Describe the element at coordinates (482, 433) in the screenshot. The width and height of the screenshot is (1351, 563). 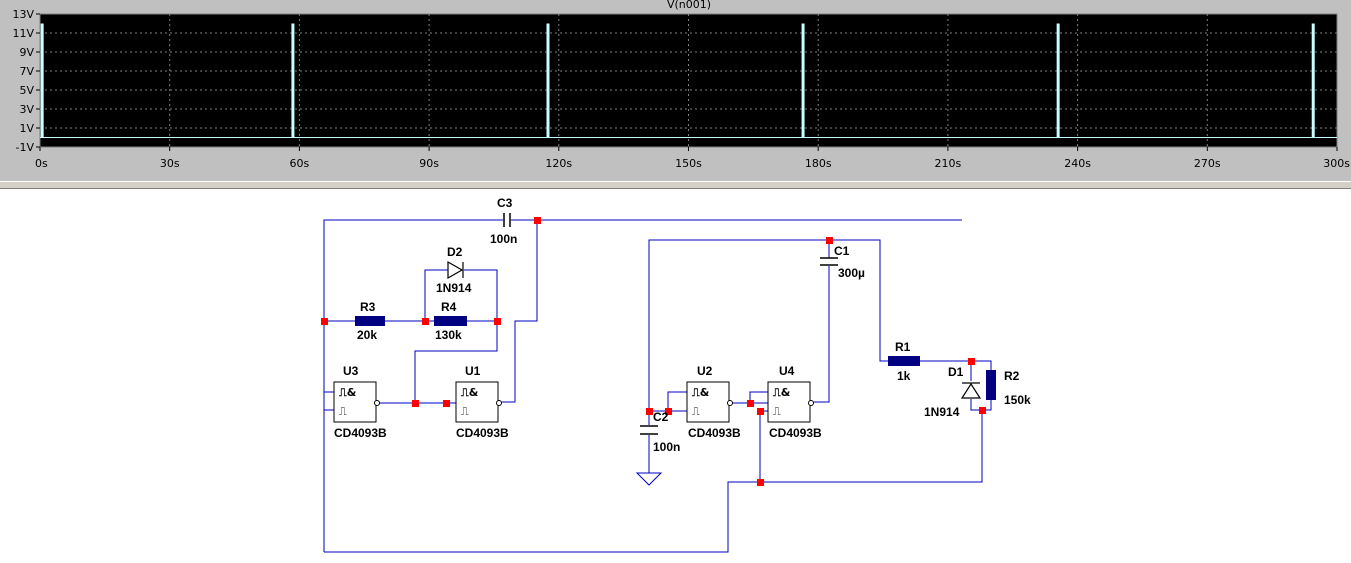
I see `u1-value-label: CD4093B` at that location.